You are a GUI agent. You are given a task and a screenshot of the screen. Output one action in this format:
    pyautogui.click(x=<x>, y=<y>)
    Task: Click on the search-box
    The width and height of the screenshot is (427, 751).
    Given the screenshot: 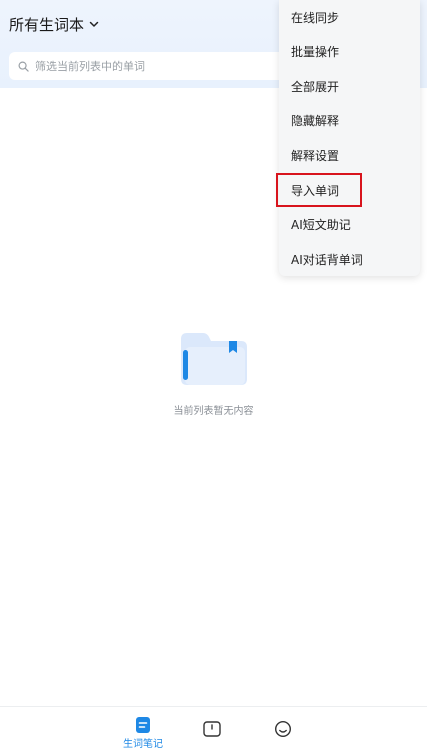 What is the action you would take?
    pyautogui.click(x=159, y=66)
    